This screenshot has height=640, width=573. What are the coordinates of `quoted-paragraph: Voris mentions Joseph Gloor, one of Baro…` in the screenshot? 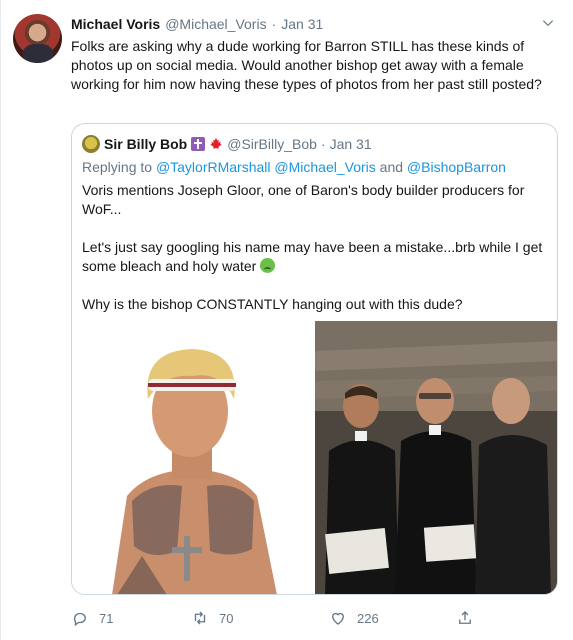 It's located at (303, 199).